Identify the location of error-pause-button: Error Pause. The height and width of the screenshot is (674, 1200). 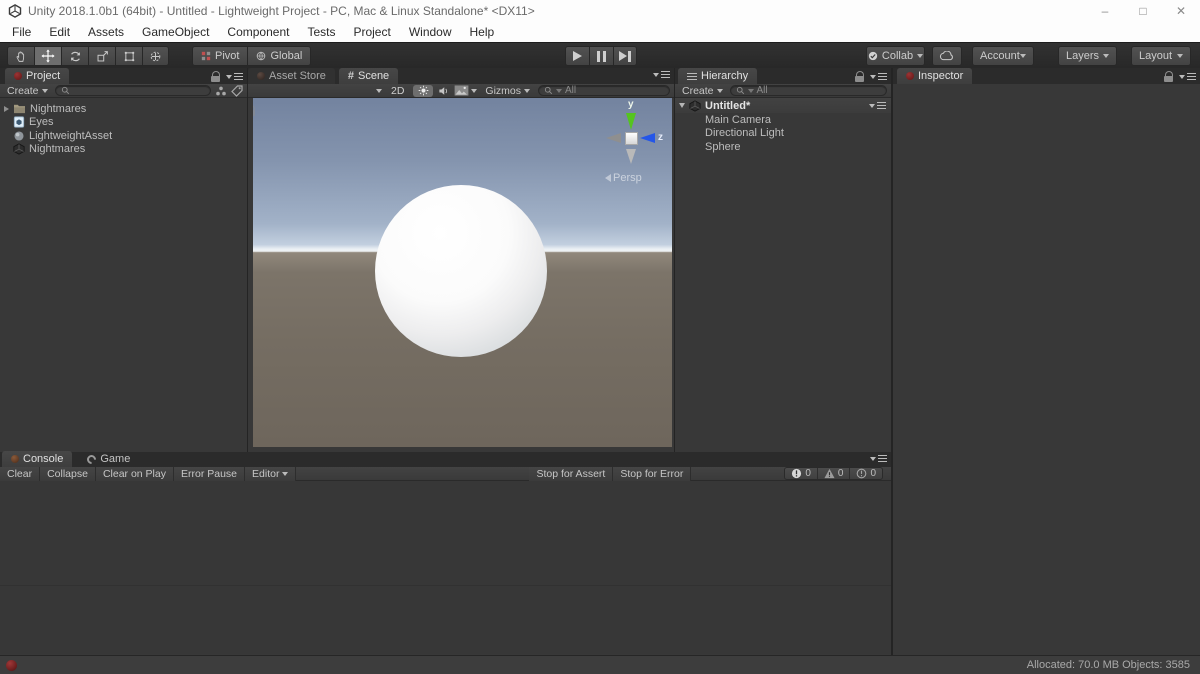
(209, 473).